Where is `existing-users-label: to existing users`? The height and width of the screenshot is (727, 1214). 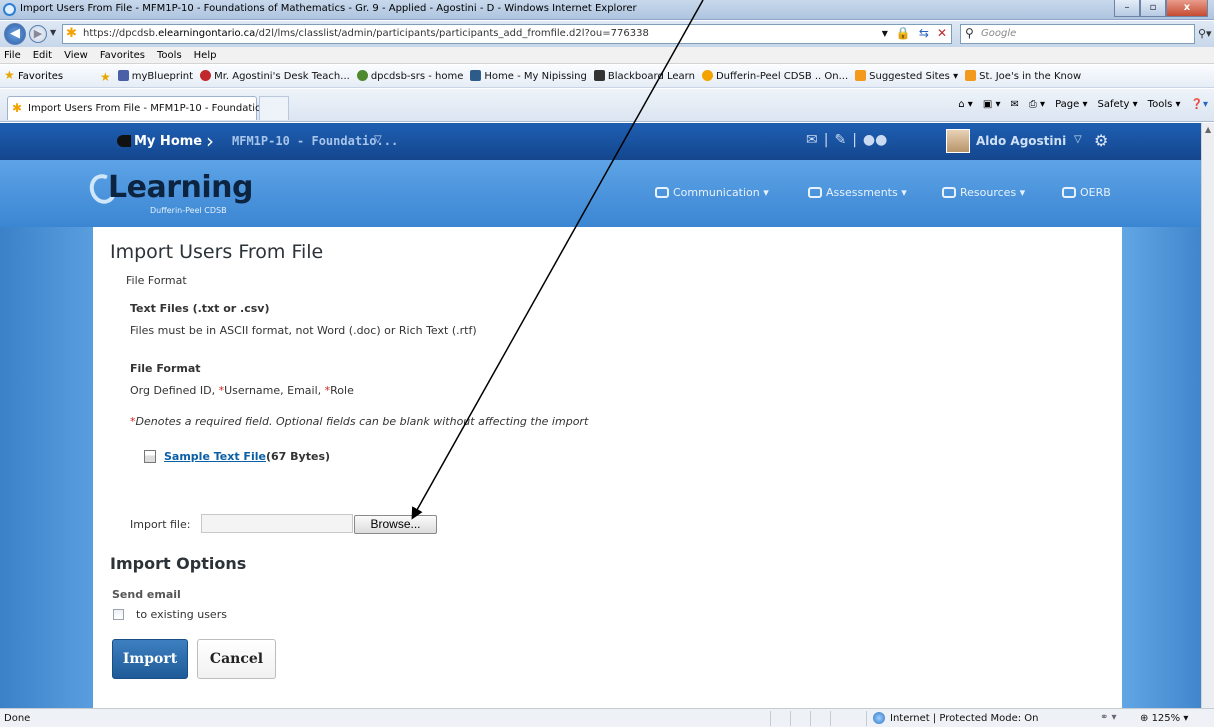
existing-users-label: to existing users is located at coordinates (181, 614).